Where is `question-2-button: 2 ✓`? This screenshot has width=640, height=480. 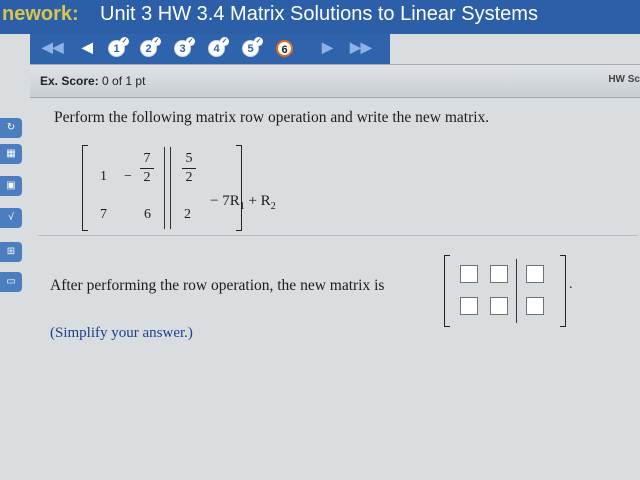 question-2-button: 2 ✓ is located at coordinates (150, 47).